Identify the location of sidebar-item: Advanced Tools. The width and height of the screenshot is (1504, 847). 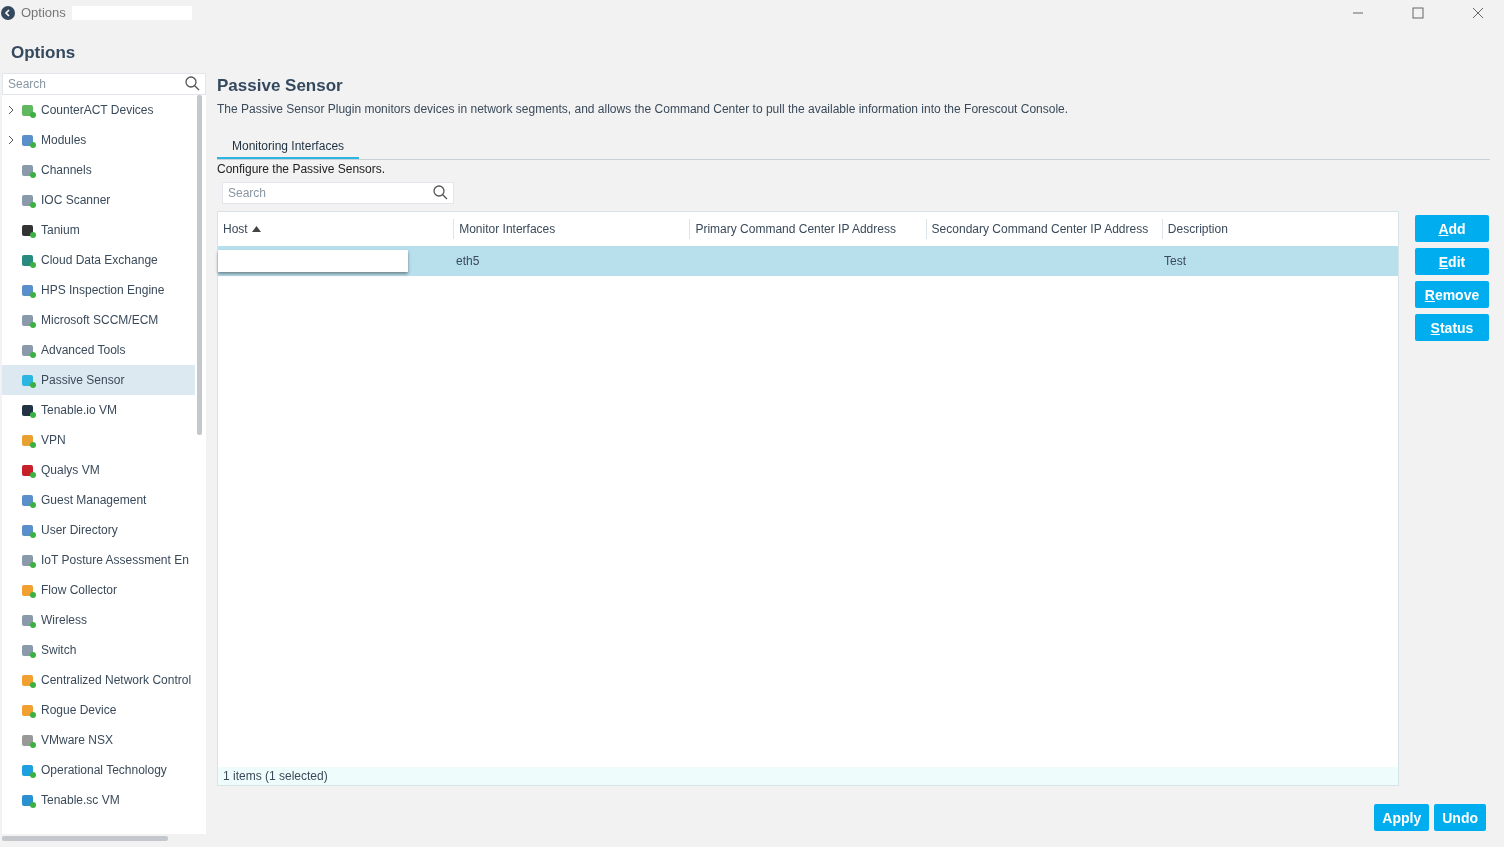
(98, 350).